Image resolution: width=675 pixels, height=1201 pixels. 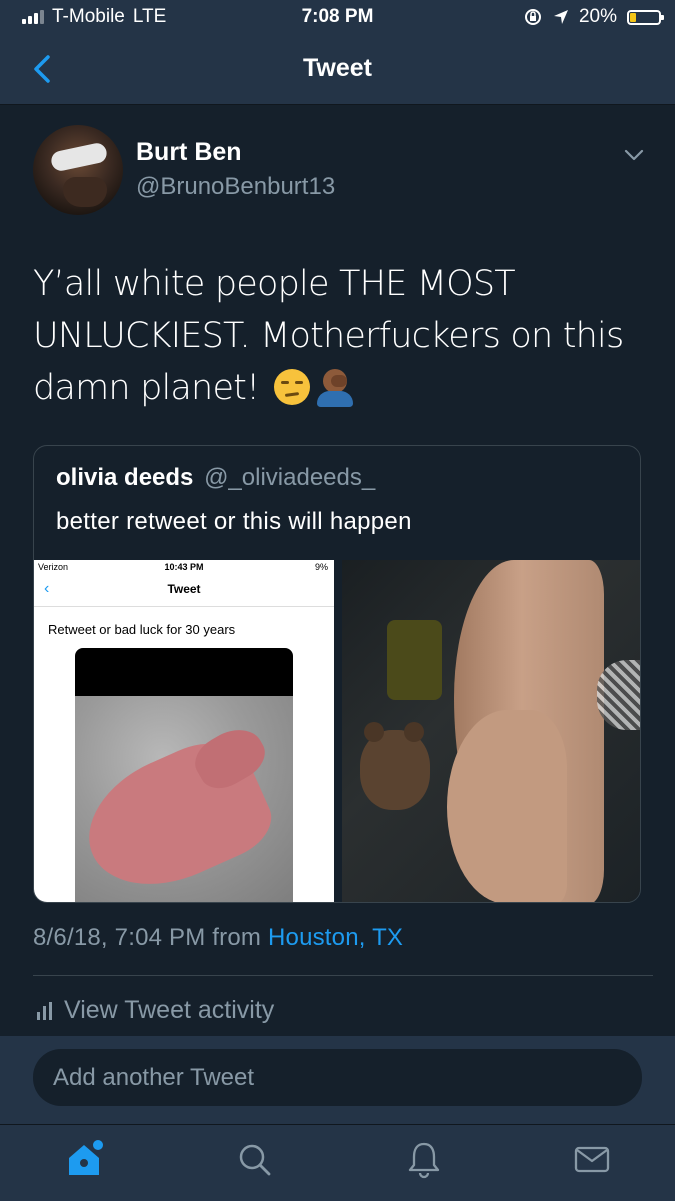 I want to click on avatar, so click(x=78, y=170).